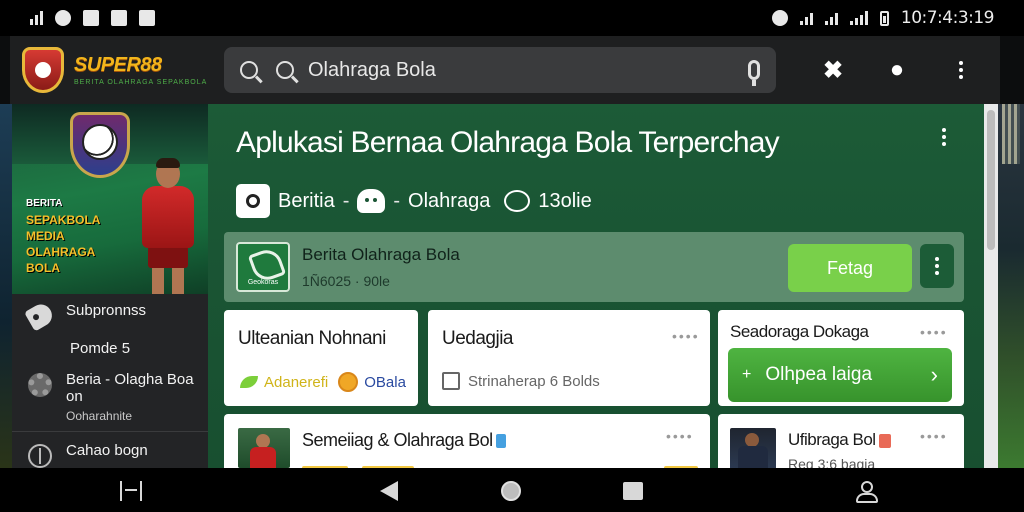  I want to click on cta-button: + Olhpea laiga ›, so click(840, 375).